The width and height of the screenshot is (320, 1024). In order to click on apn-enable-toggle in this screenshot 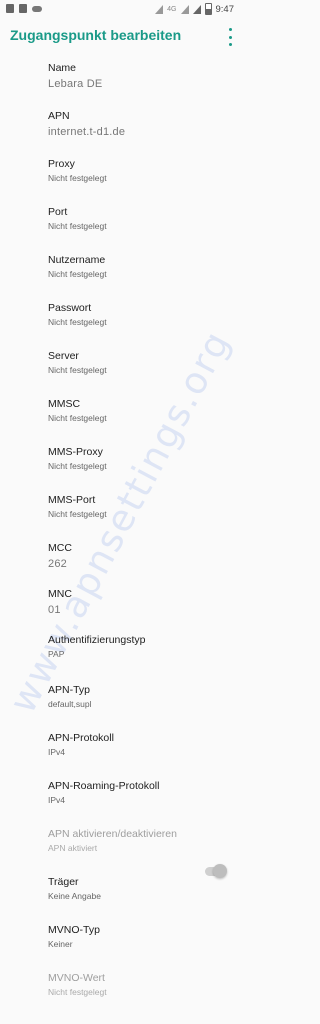, I will do `click(214, 872)`.